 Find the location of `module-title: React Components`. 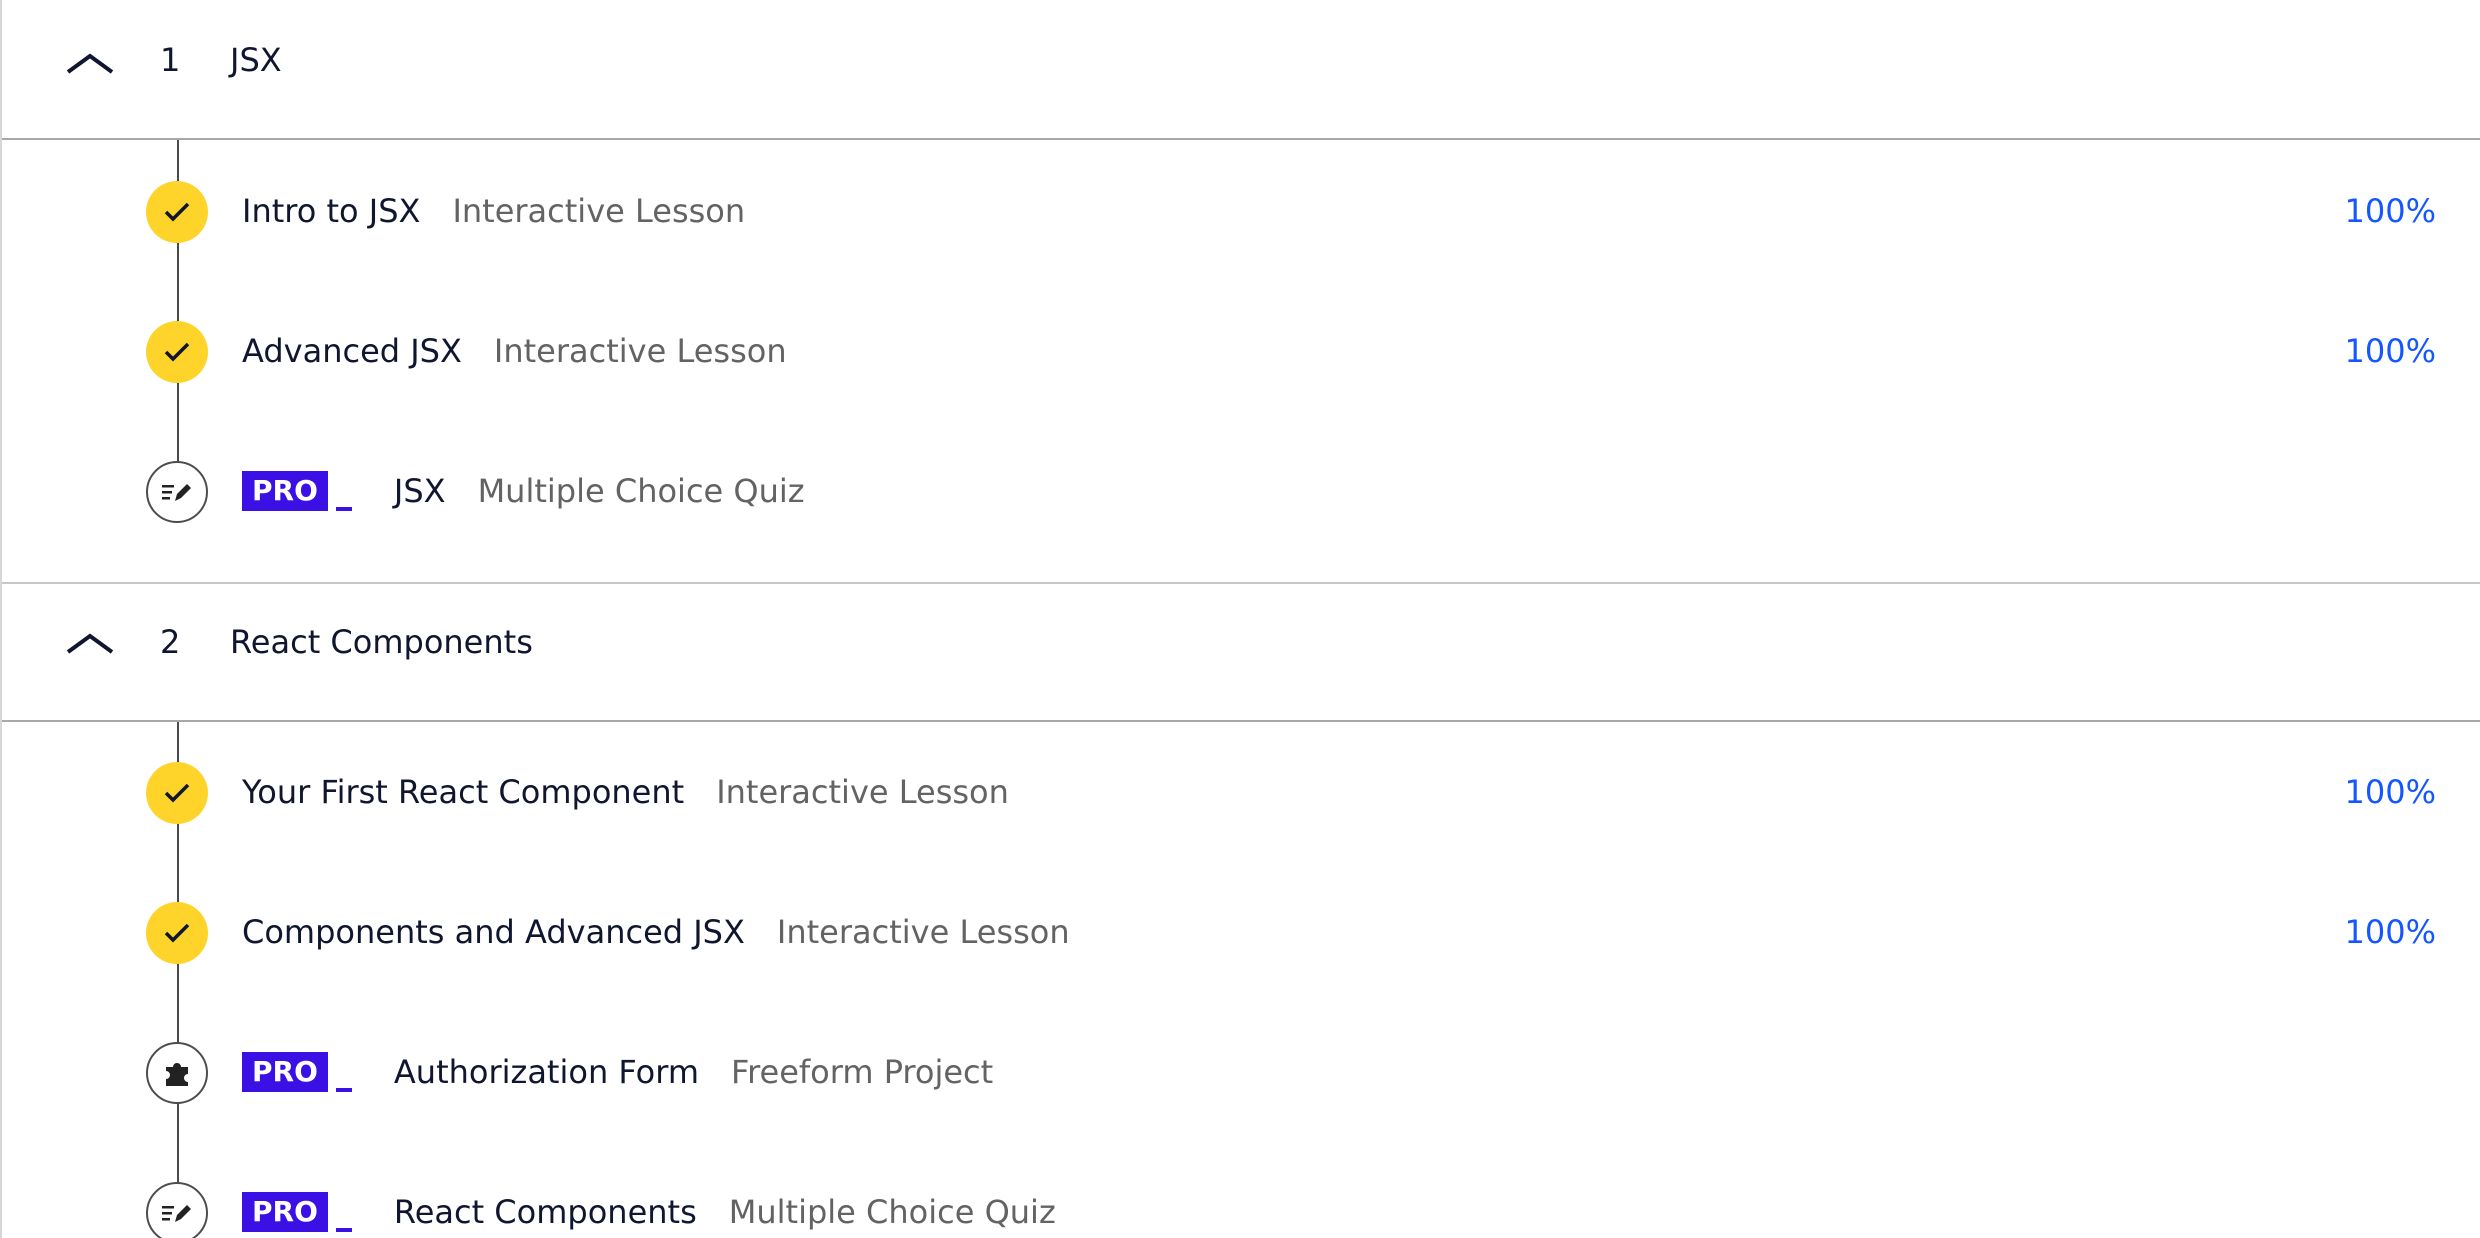

module-title: React Components is located at coordinates (381, 642).